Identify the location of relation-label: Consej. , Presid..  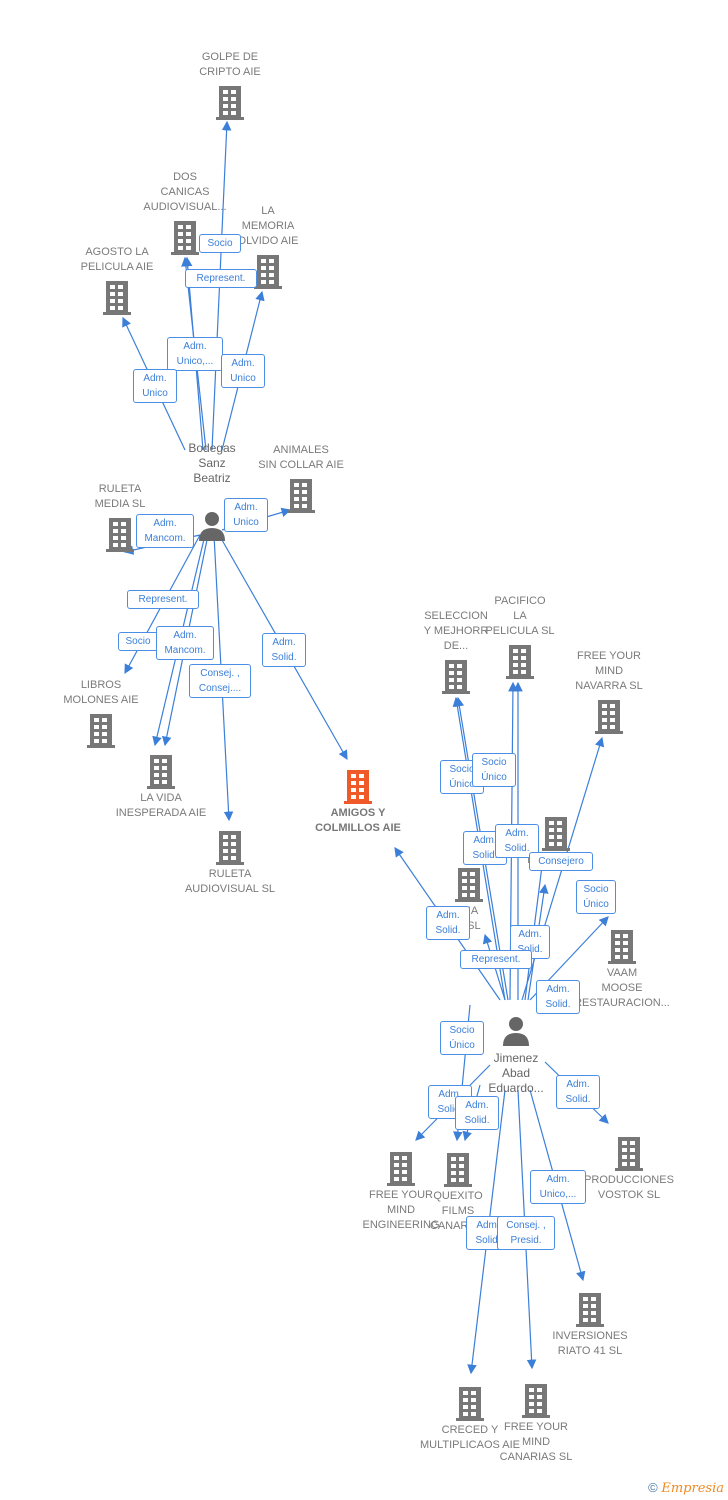
(526, 1233).